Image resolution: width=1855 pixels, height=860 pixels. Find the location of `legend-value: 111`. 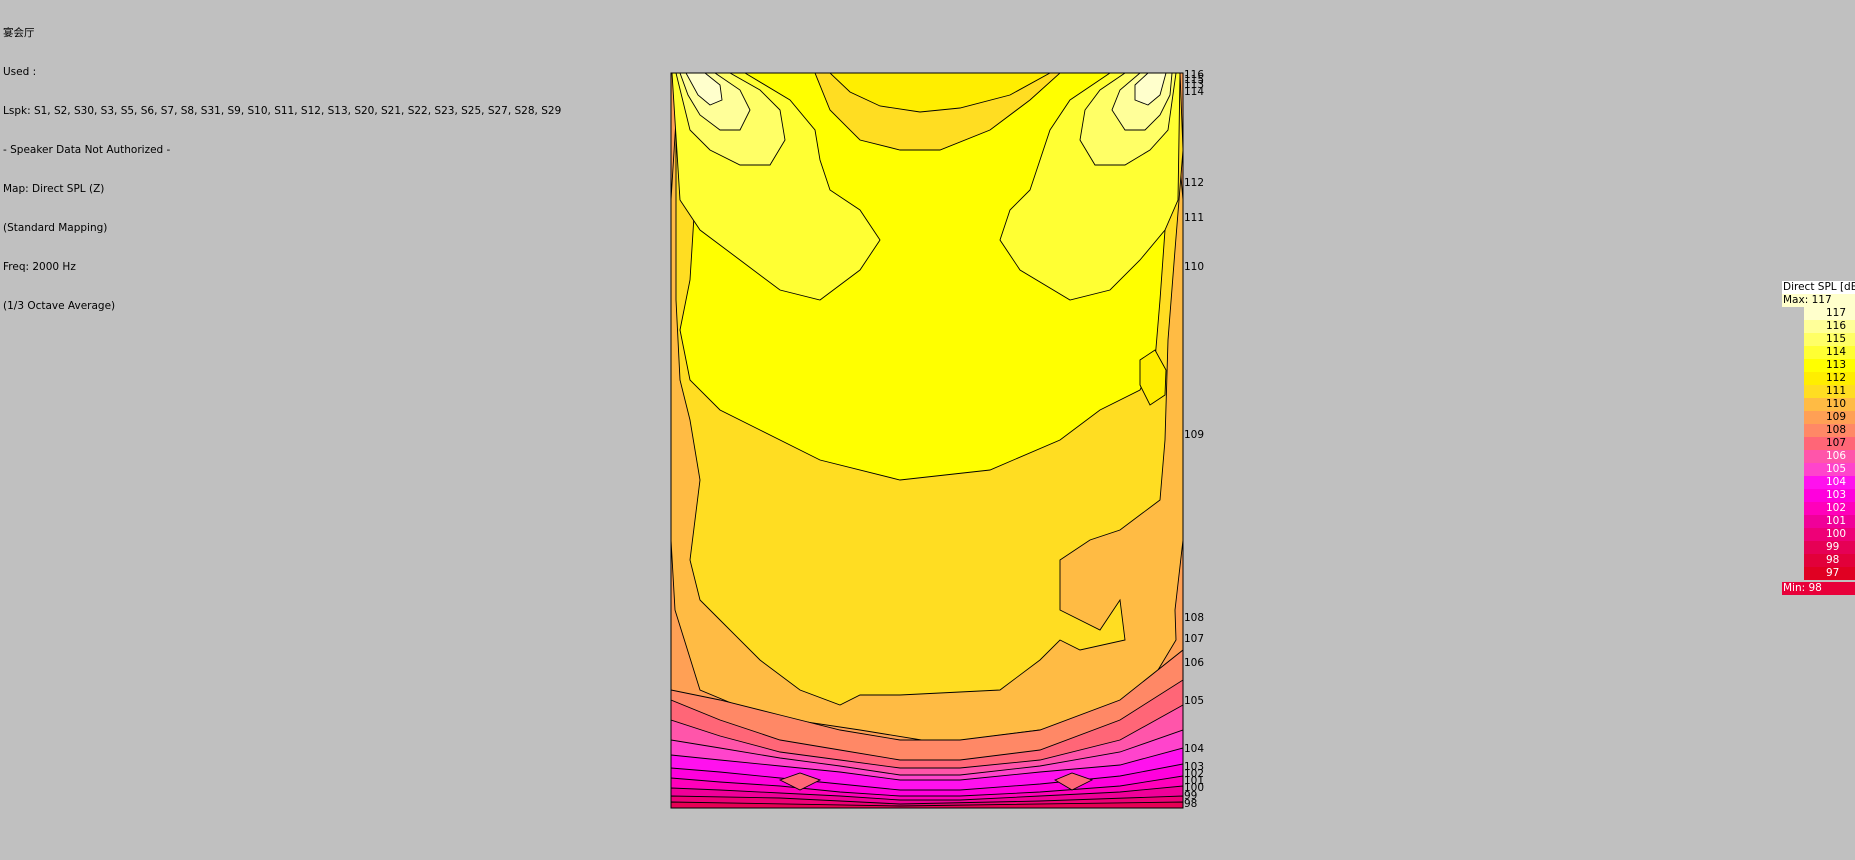

legend-value: 111 is located at coordinates (1836, 391).